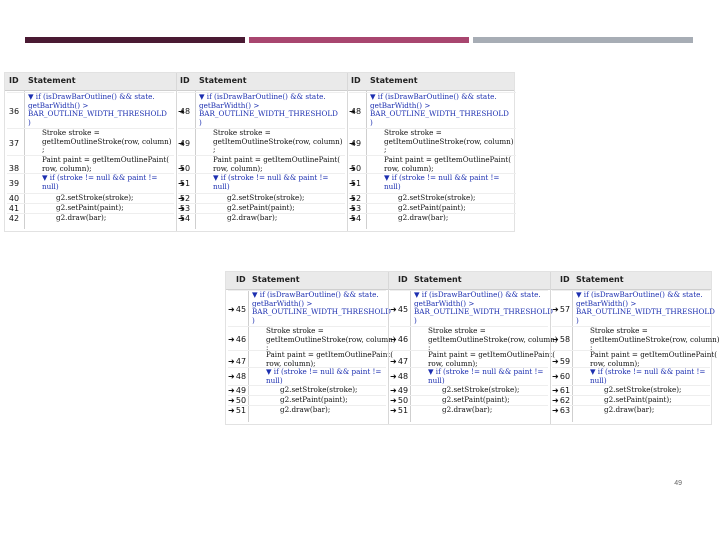  I want to click on accent-bar-magenta, so click(359, 40).